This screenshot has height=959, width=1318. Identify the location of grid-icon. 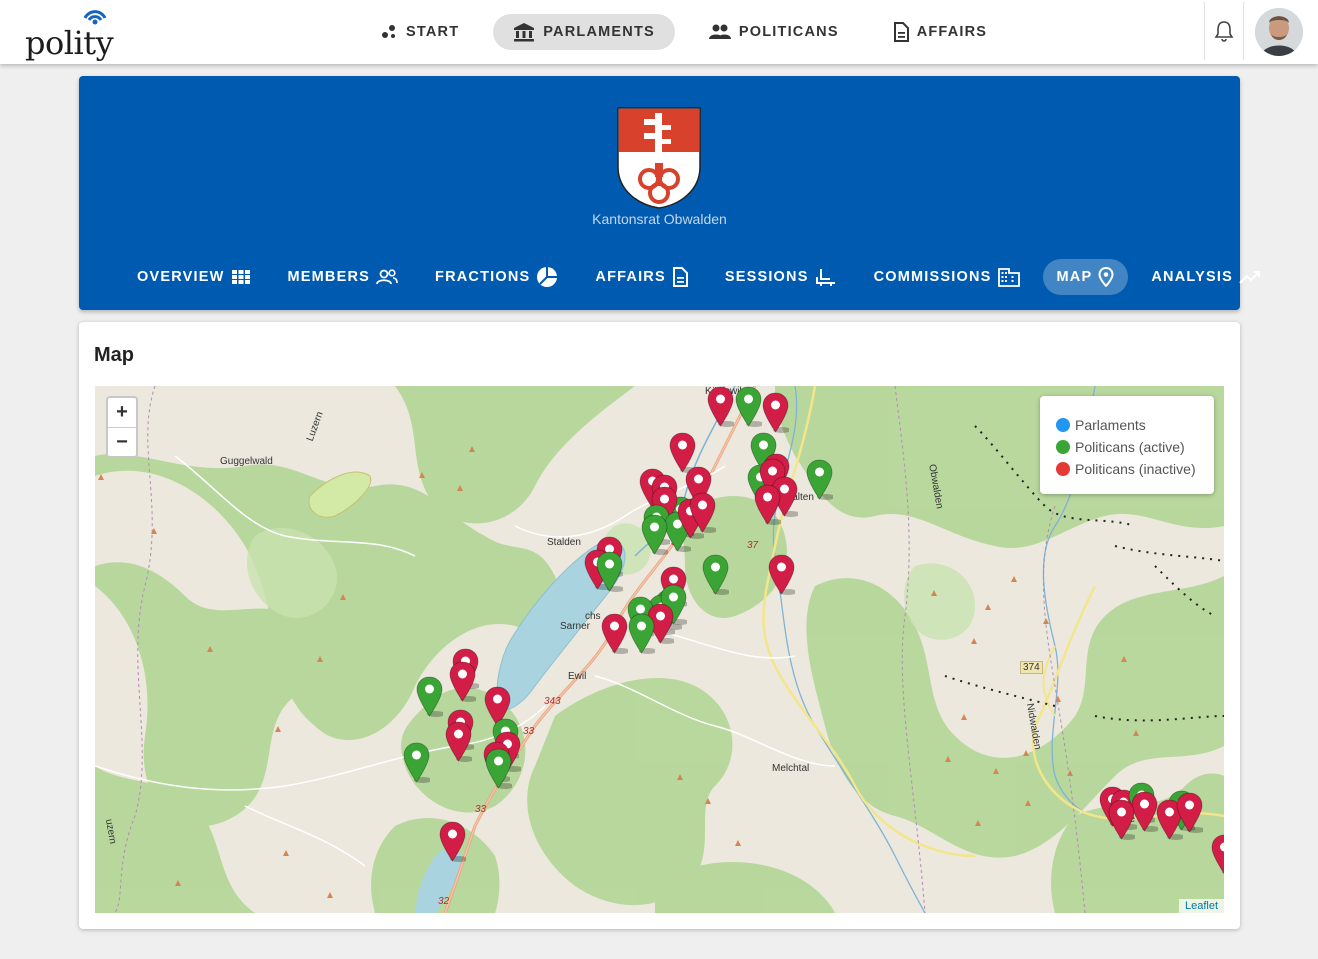
(240, 277).